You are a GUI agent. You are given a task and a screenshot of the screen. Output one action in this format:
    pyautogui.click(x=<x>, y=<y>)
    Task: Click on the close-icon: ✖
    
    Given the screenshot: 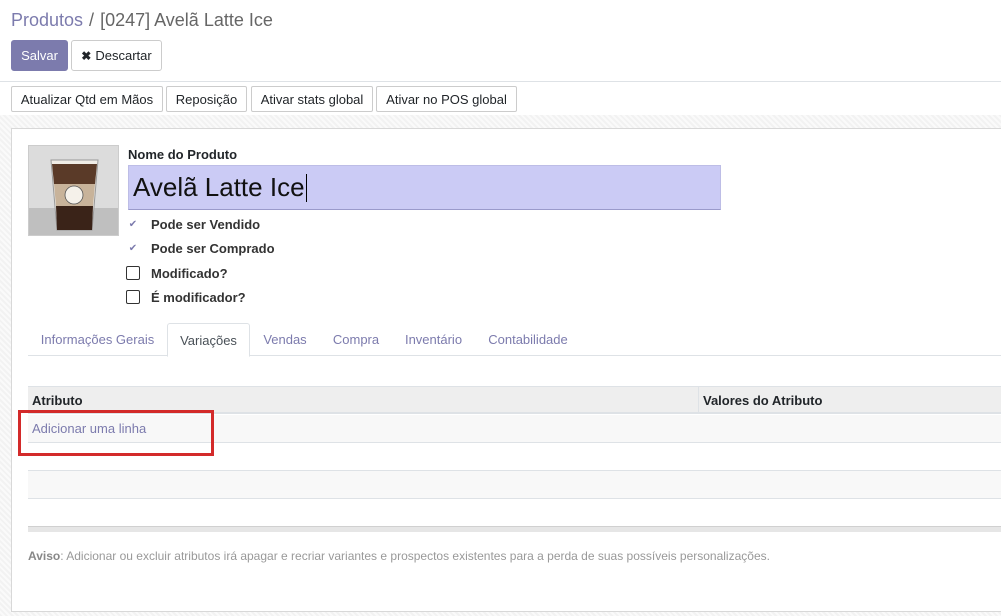 What is the action you would take?
    pyautogui.click(x=86, y=55)
    